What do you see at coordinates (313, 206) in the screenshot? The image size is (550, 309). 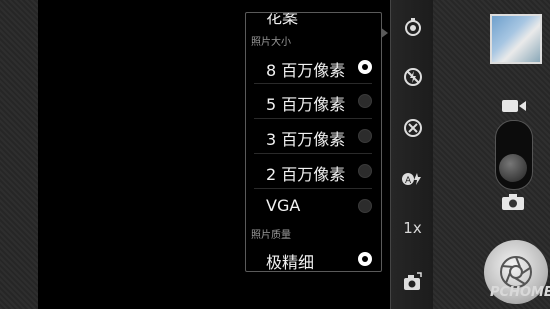 I see `size-option-vga: VGA` at bounding box center [313, 206].